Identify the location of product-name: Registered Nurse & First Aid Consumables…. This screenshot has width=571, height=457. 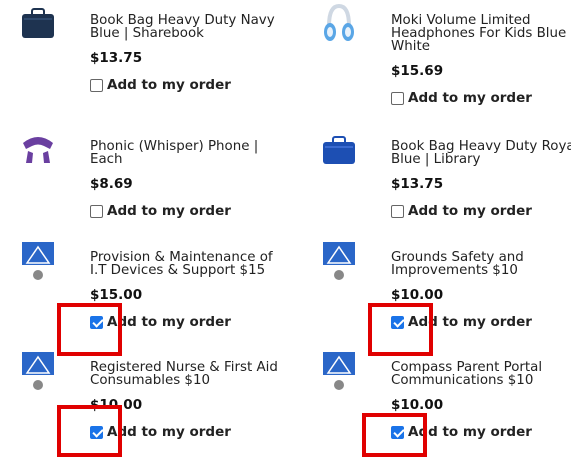
(184, 374).